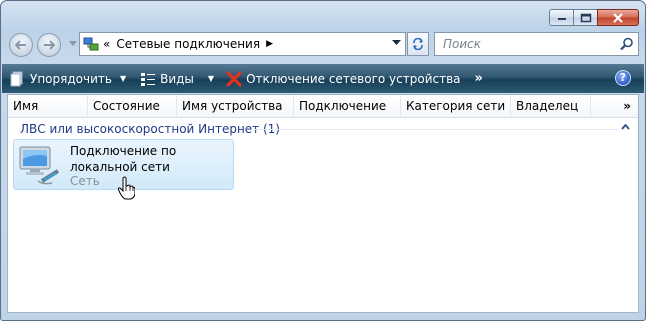 This screenshot has width=646, height=321. Describe the element at coordinates (623, 78) in the screenshot. I see `help-button: ?` at that location.